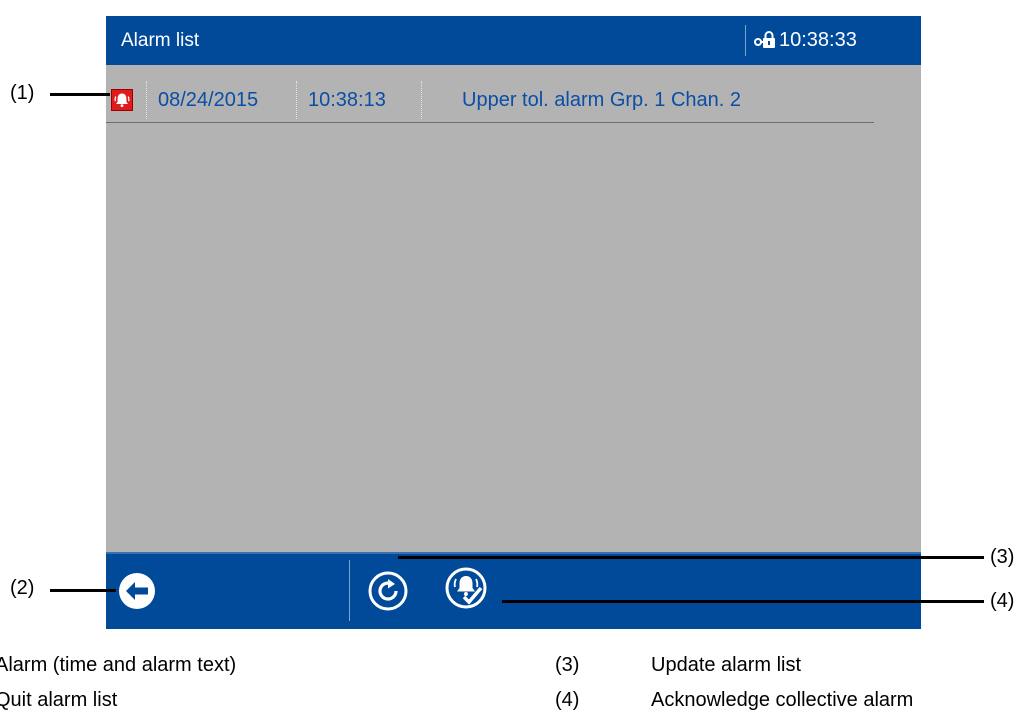 The width and height of the screenshot is (1027, 718). Describe the element at coordinates (513, 590) in the screenshot. I see `bottom-toolbar` at that location.